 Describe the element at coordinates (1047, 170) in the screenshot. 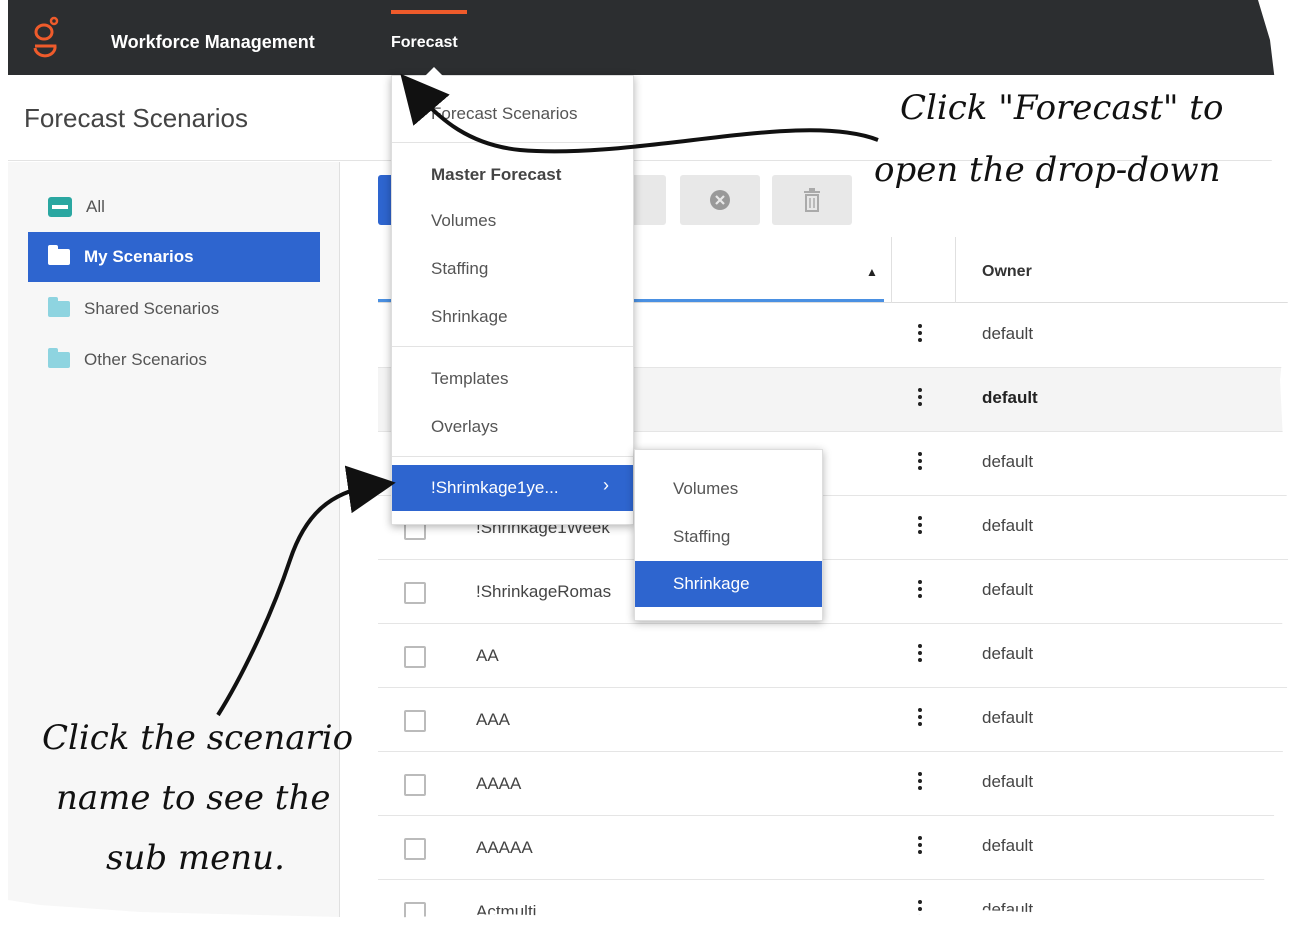

I see `annotation-top-line2: open the drop-down` at that location.